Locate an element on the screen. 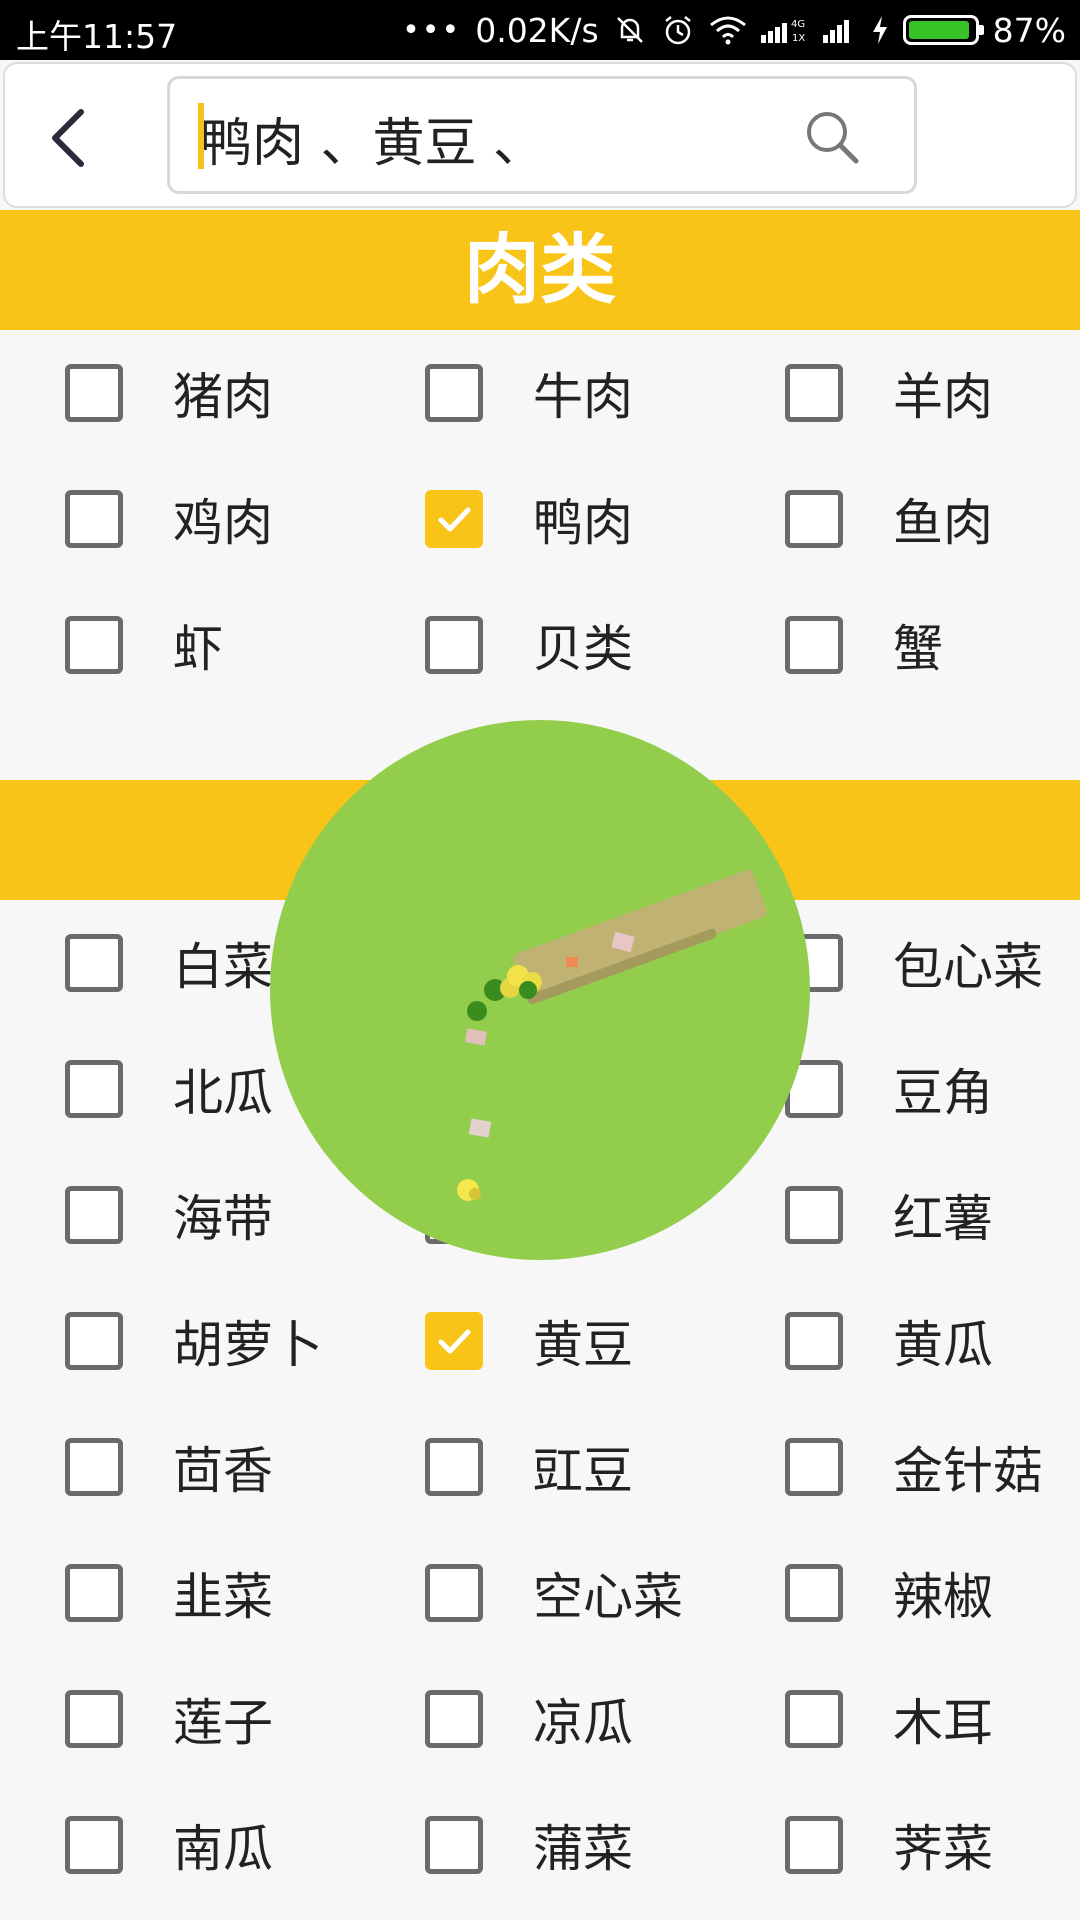 This screenshot has width=1080, height=1920. vegetable-label: 茴香 is located at coordinates (223, 1471).